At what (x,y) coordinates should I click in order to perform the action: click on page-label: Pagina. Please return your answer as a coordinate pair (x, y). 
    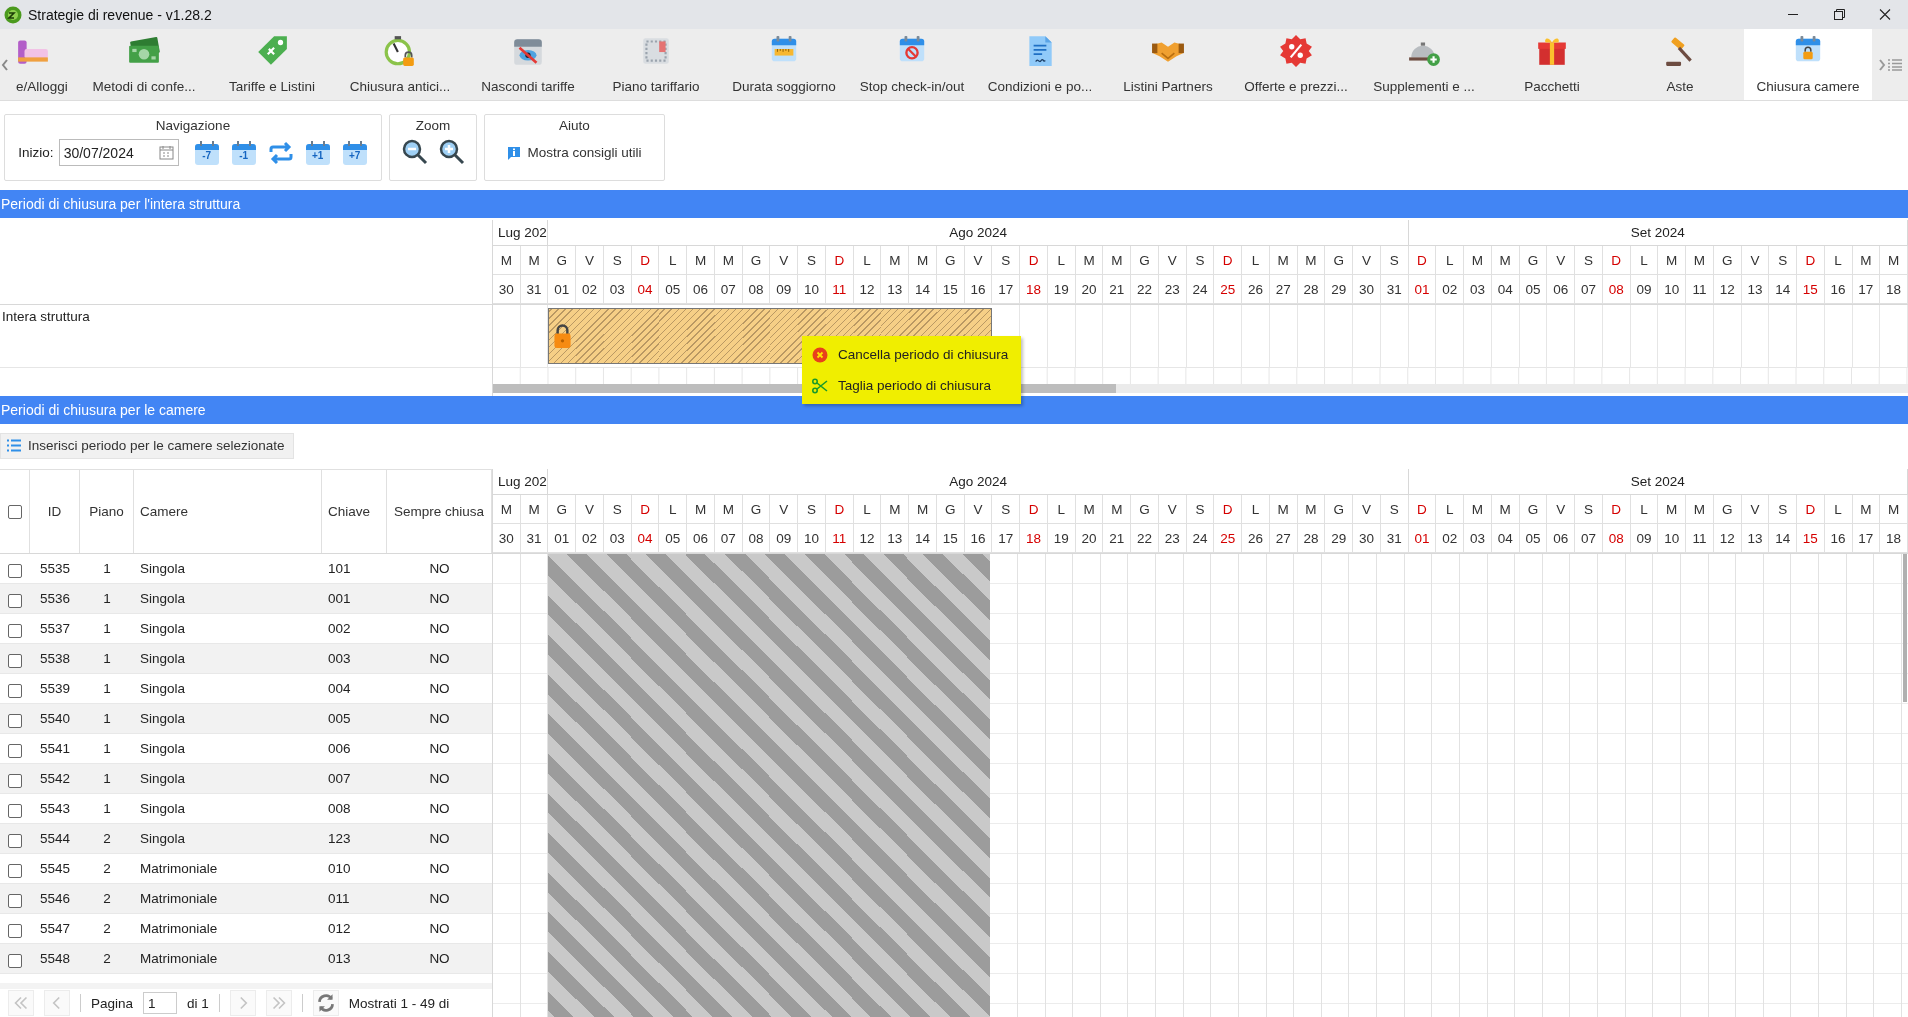
    Looking at the image, I should click on (112, 1003).